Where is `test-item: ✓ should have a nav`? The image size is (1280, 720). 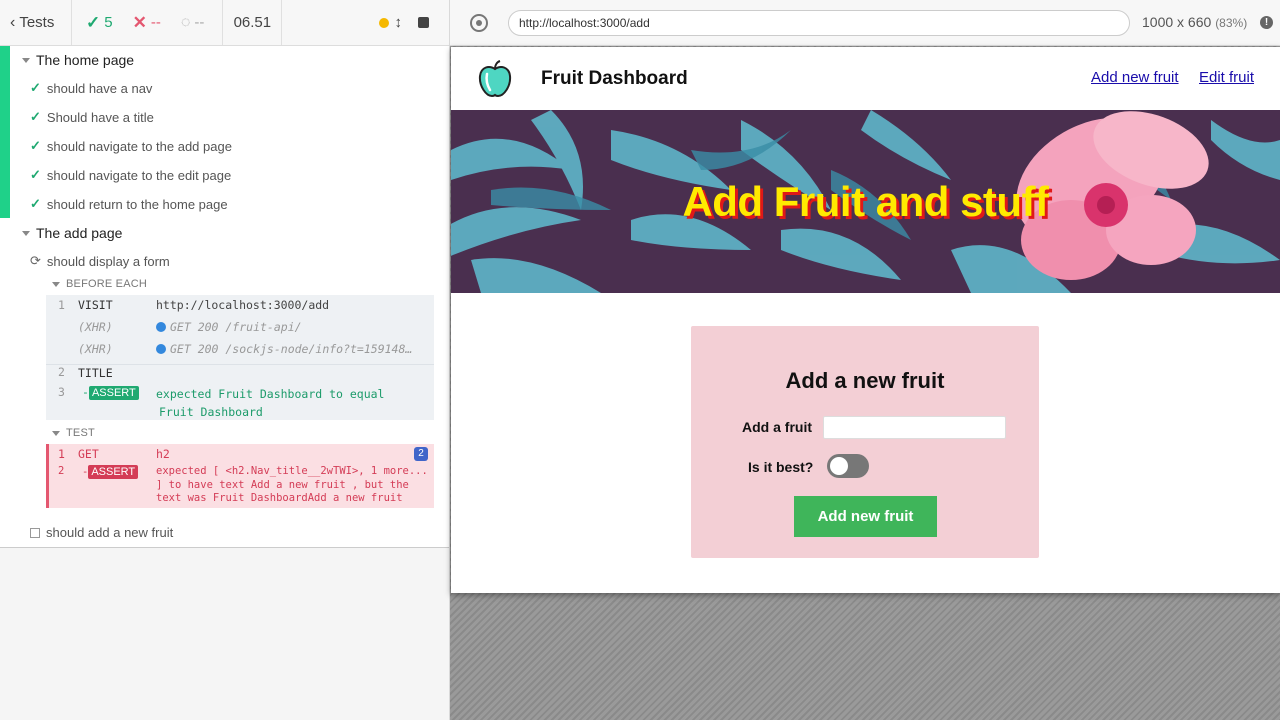
test-item: ✓ should have a nav is located at coordinates (91, 88).